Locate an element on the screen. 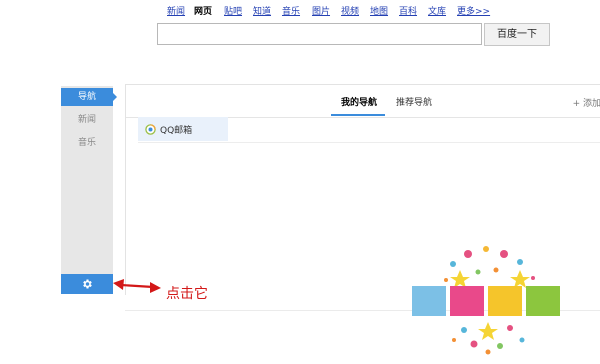 The image size is (600, 364). sidebar-item-navigation: 导航 is located at coordinates (89, 97).